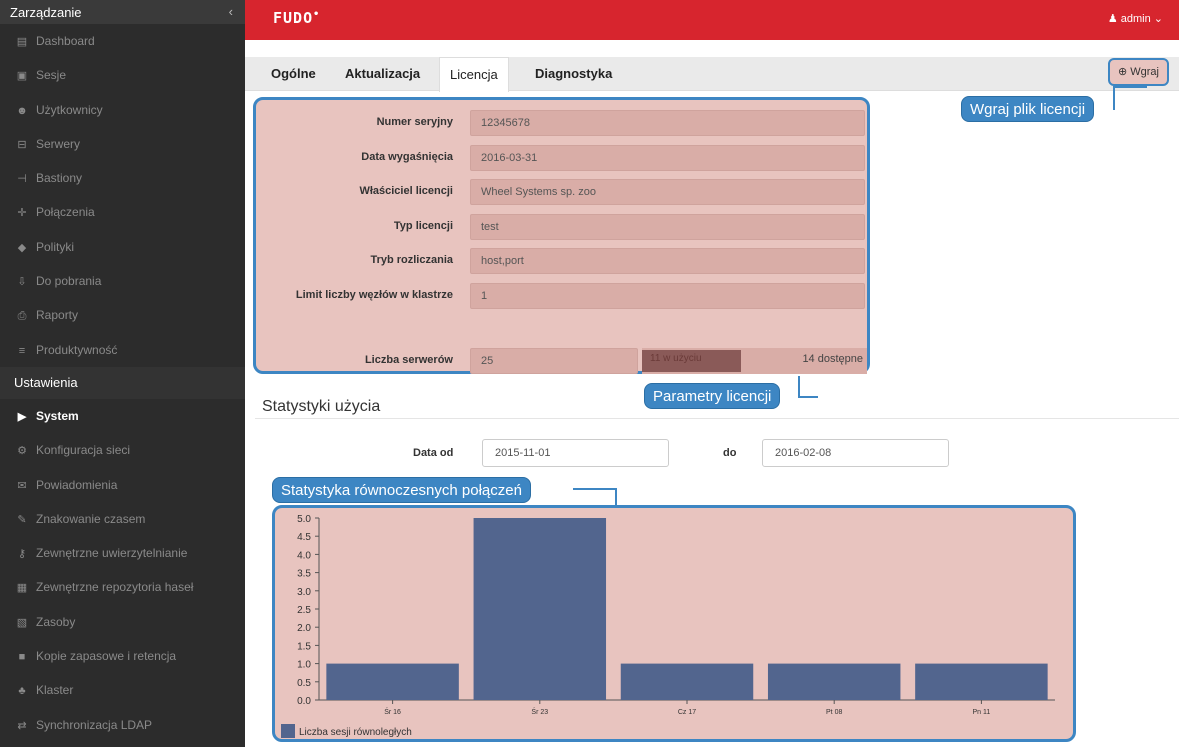 The width and height of the screenshot is (1179, 747). I want to click on y-tick-label: 1.0, so click(304, 665).